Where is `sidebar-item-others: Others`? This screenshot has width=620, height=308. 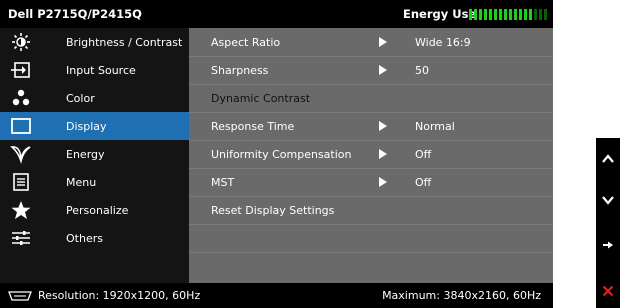
sidebar-item-others: Others is located at coordinates (94, 238).